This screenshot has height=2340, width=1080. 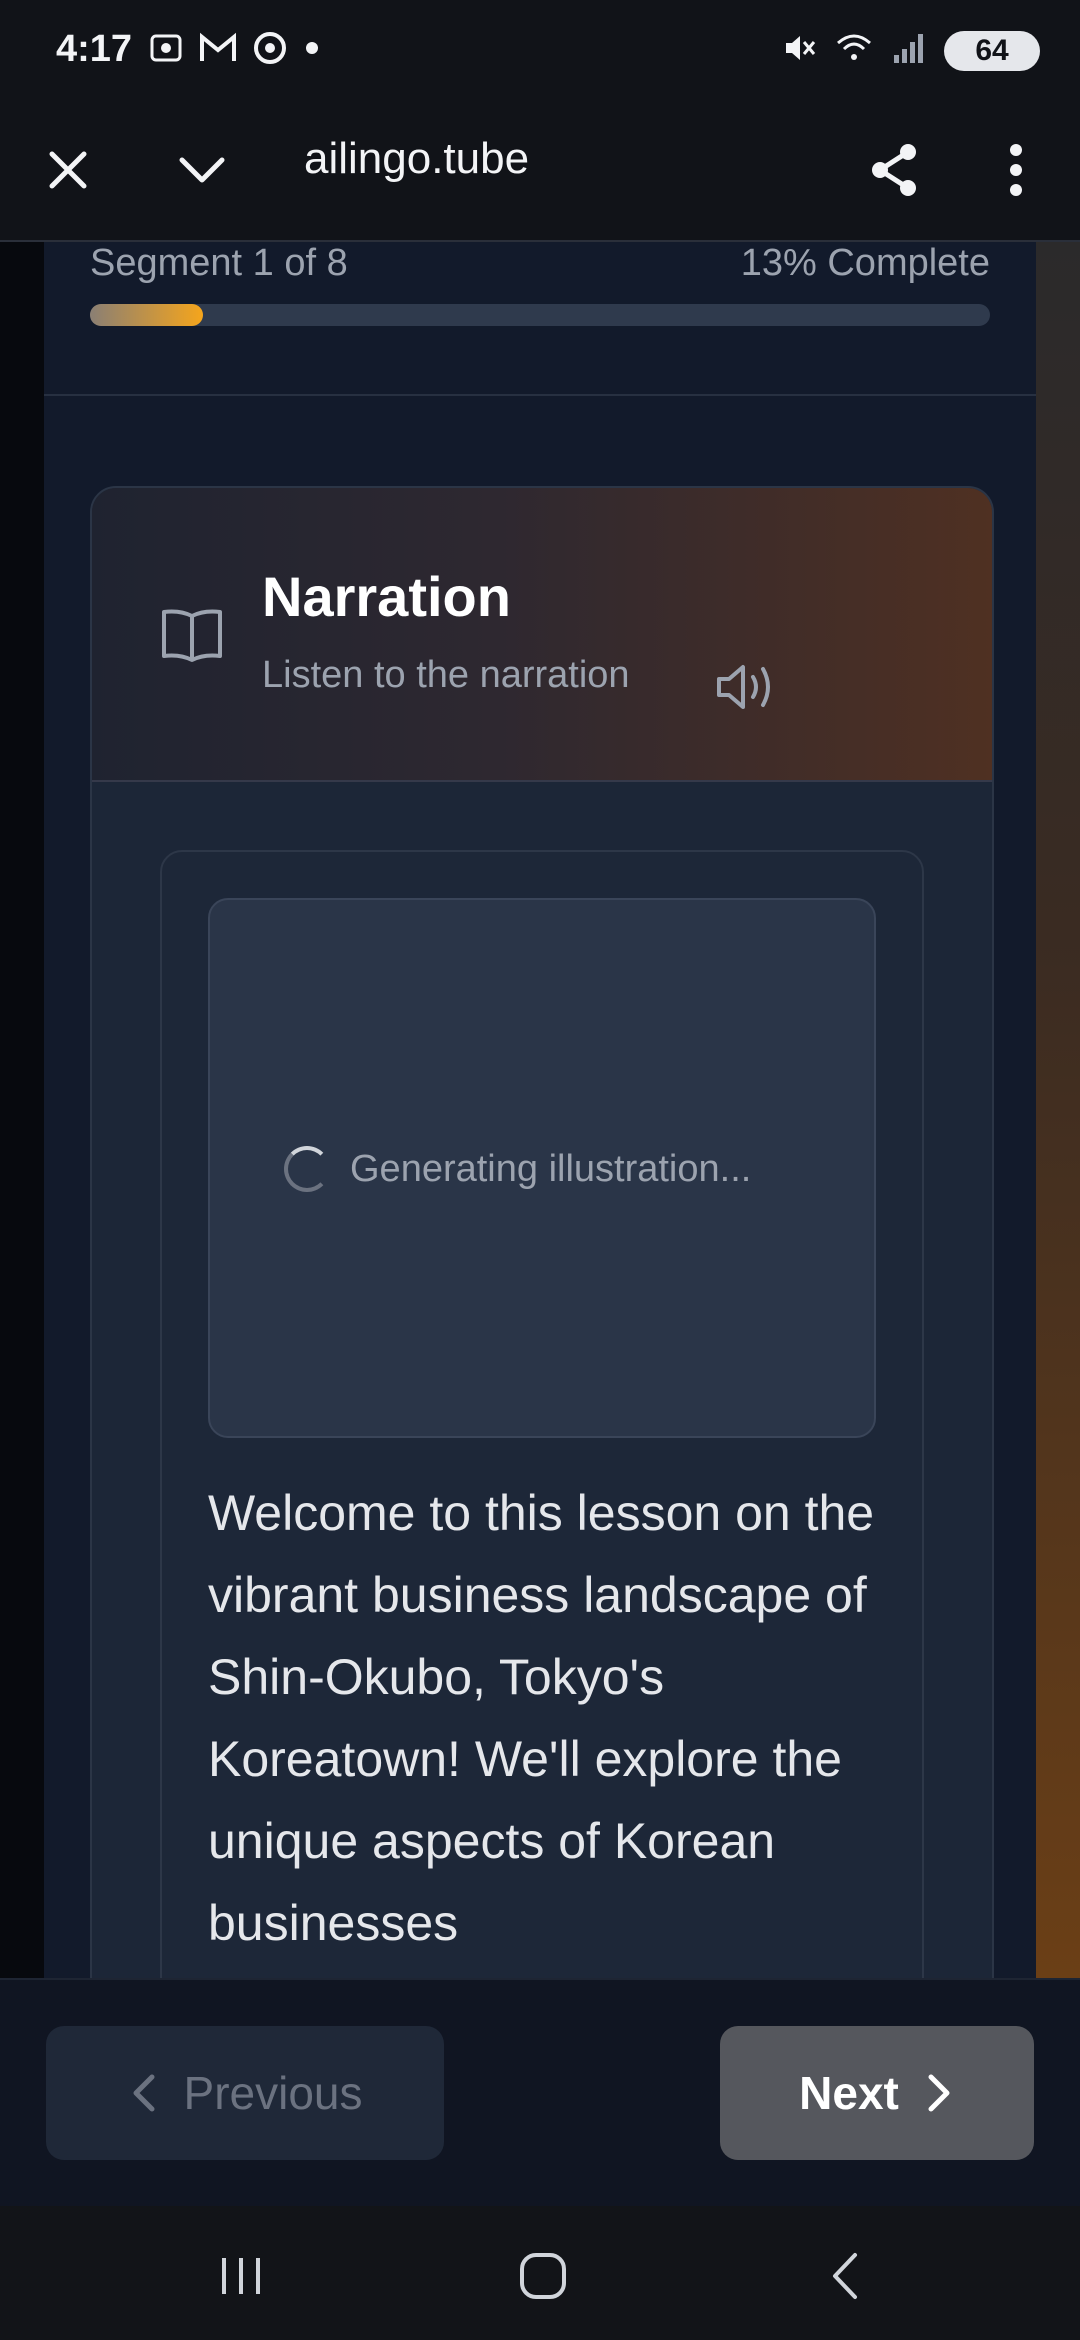 I want to click on status-bar: 4:17 64, so click(x=540, y=50).